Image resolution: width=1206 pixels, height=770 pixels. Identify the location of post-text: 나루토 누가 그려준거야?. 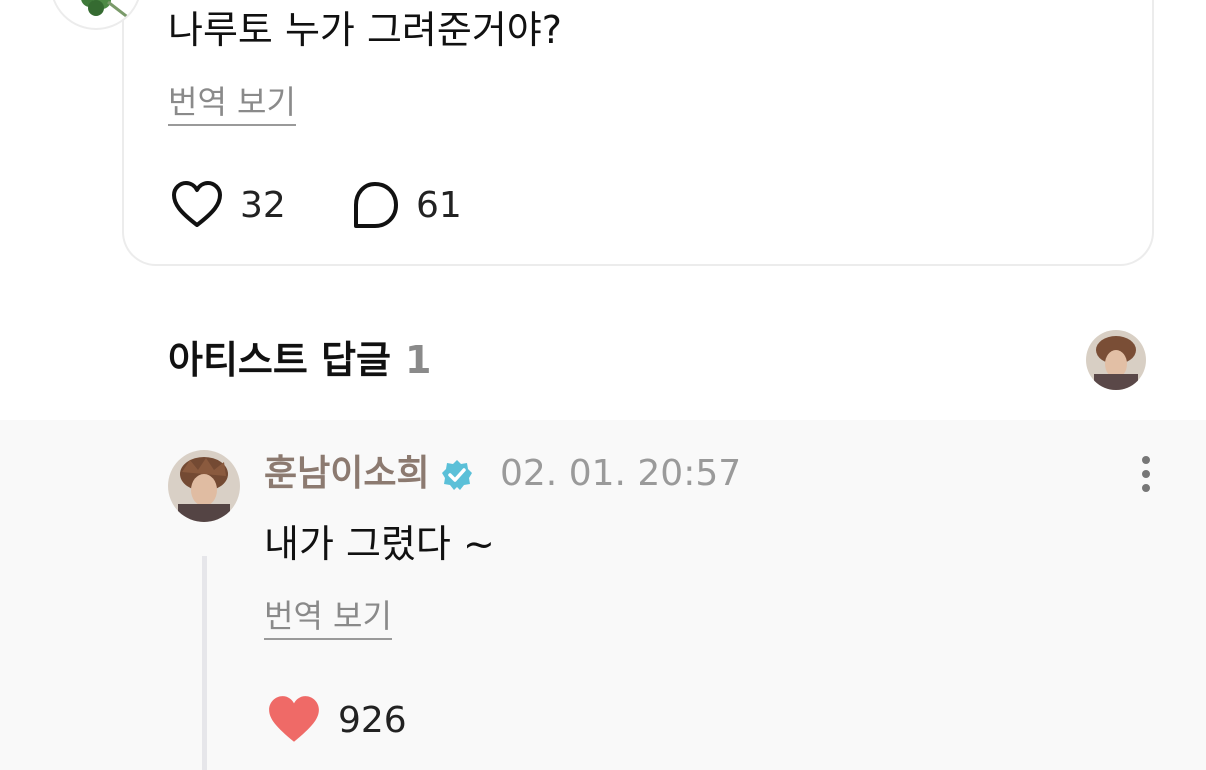
(365, 30).